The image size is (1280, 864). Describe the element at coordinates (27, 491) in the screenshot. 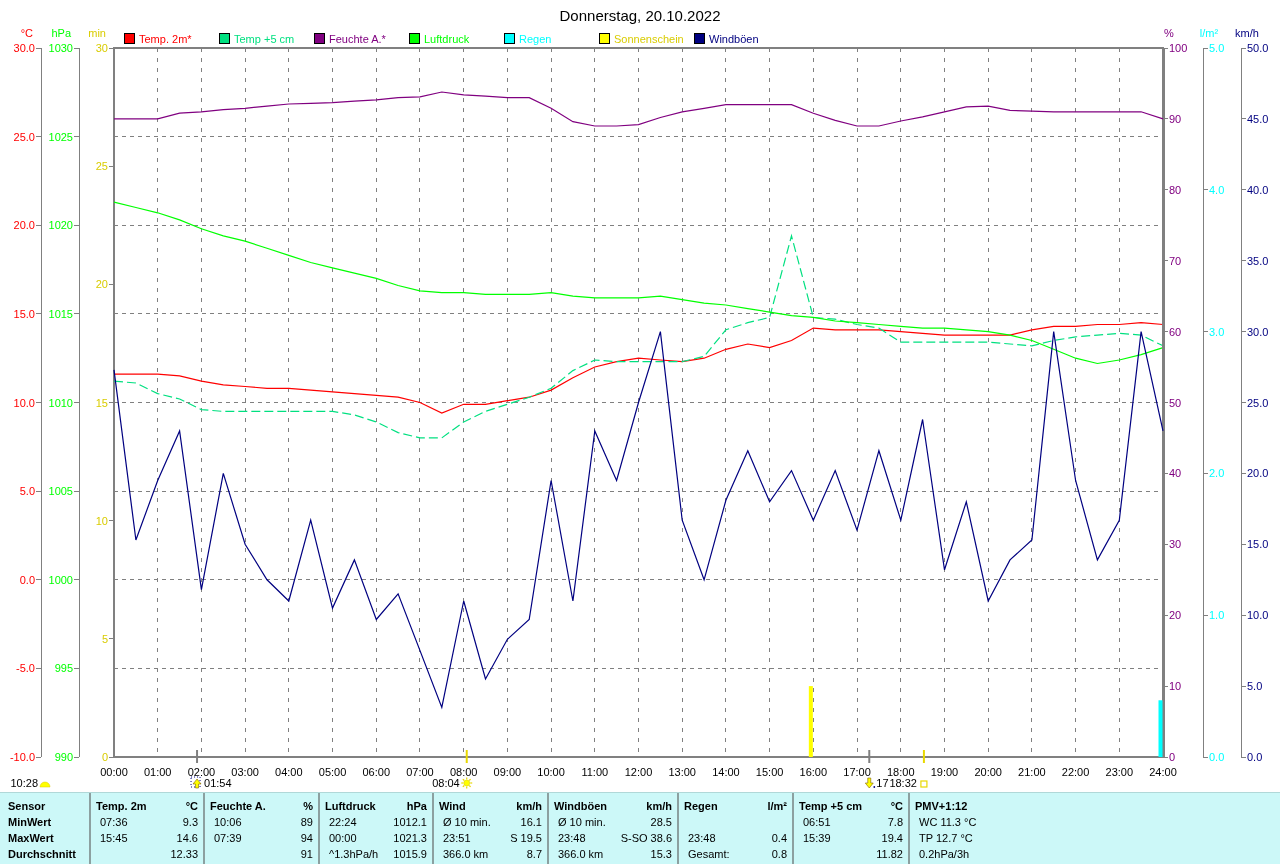

I see `axis-tick-label: 5.0` at that location.